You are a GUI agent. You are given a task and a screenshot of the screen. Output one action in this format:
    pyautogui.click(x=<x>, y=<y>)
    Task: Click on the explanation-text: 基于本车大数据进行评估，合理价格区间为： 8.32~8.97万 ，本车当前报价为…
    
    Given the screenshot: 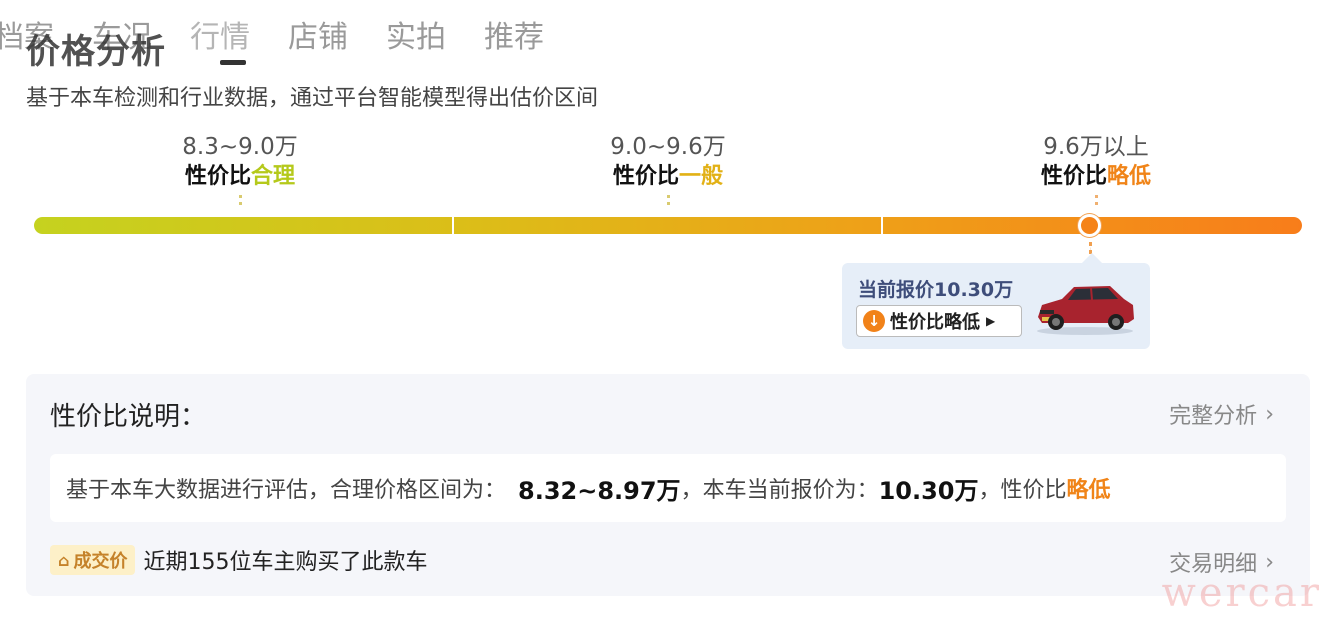 What is the action you would take?
    pyautogui.click(x=668, y=488)
    